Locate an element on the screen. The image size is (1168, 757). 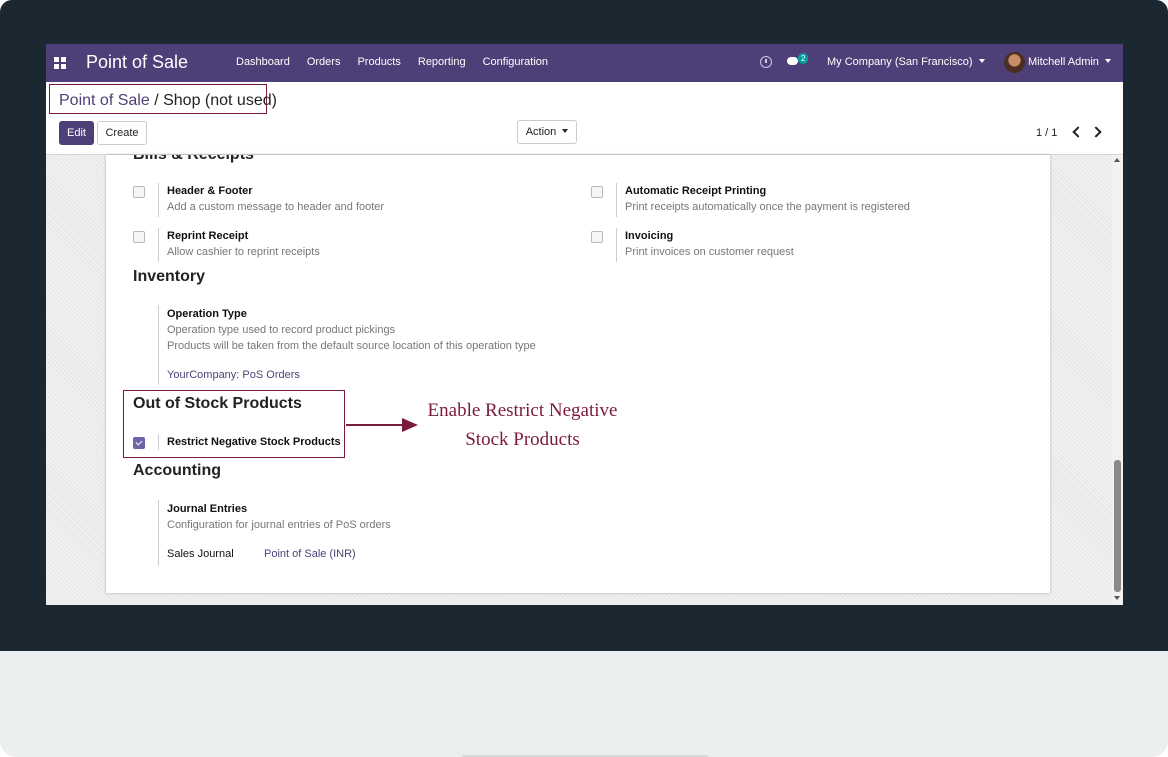
section-title-bills: Bills & Receipts is located at coordinates (193, 159).